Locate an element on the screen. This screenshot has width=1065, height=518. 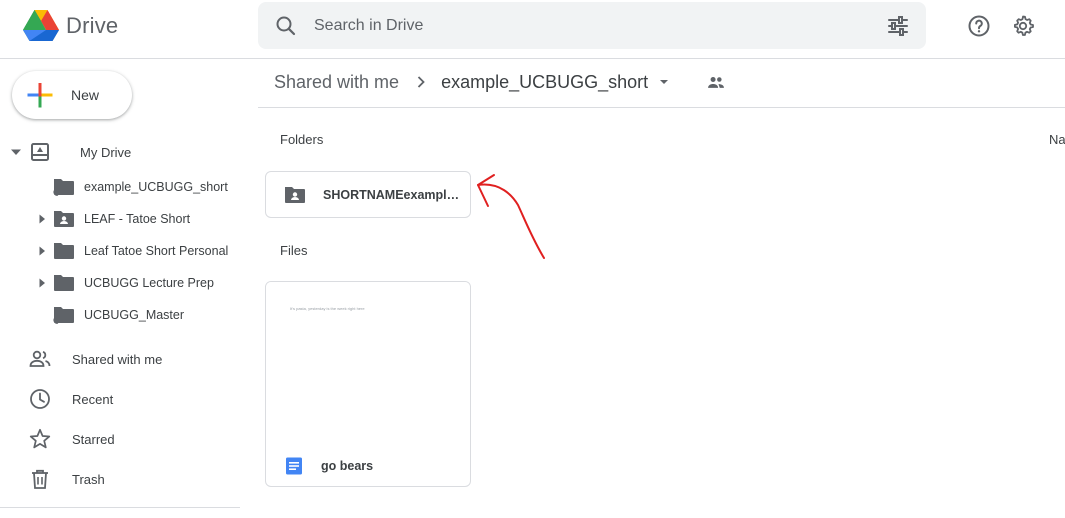
new-button: New is located at coordinates (72, 95).